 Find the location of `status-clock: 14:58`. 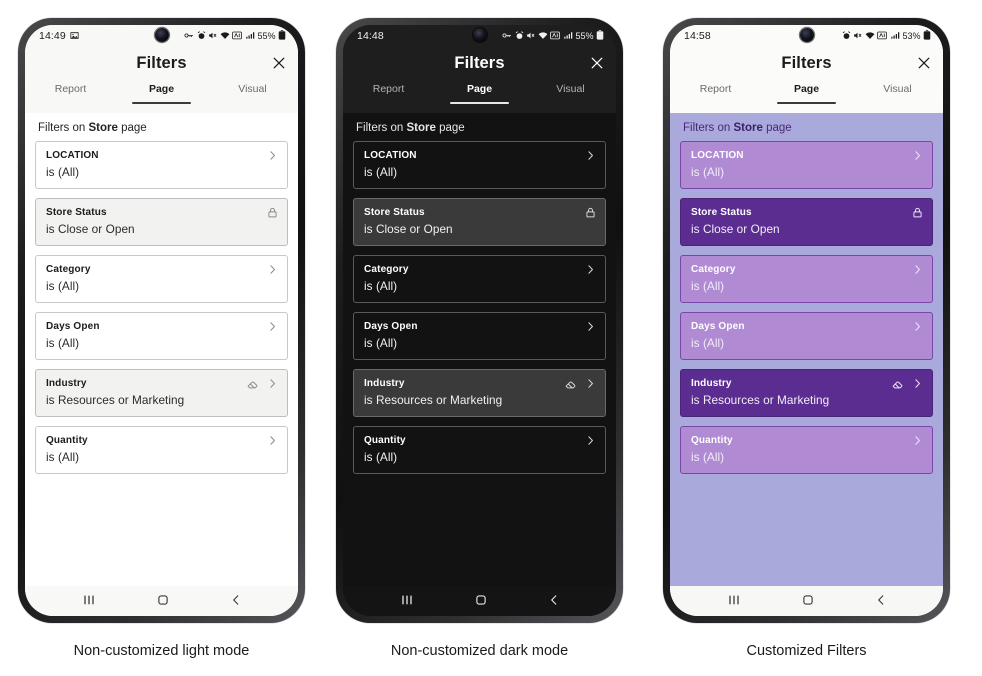

status-clock: 14:58 is located at coordinates (697, 36).